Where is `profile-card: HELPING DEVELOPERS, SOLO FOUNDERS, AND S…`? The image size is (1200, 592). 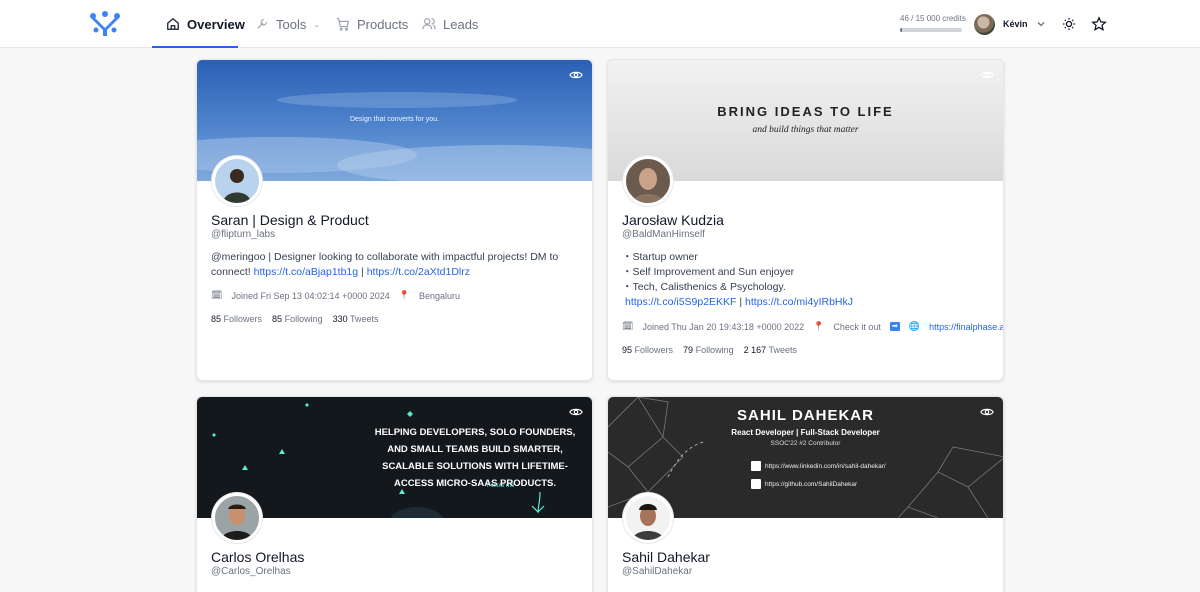
profile-card: HELPING DEVELOPERS, SOLO FOUNDERS, AND S… is located at coordinates (394, 494).